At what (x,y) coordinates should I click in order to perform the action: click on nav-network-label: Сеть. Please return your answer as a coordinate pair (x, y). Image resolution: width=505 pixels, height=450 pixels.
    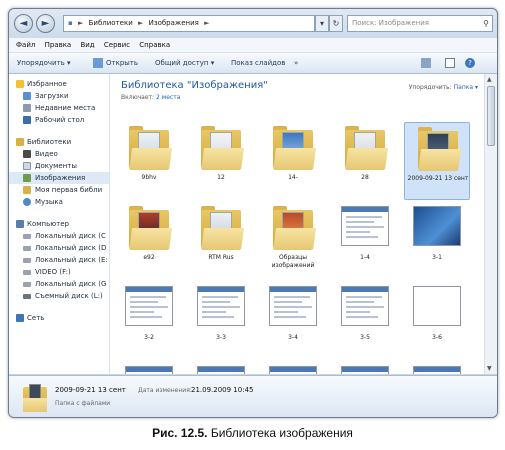
    Looking at the image, I should click on (36, 318).